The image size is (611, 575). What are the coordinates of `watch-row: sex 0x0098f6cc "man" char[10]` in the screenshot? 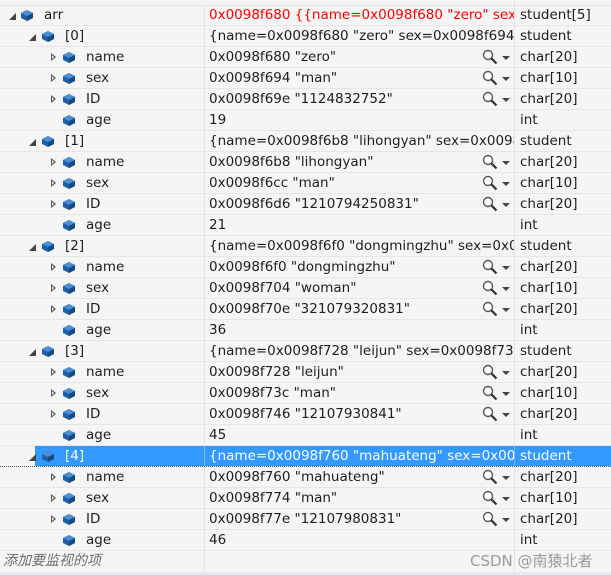 It's located at (305, 183).